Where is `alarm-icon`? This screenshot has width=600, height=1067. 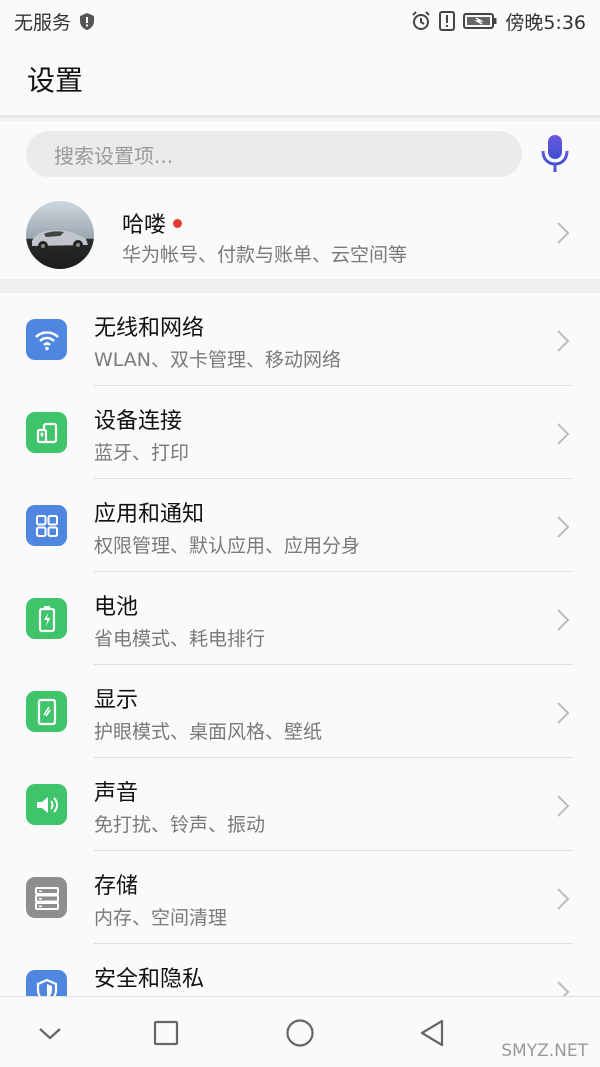
alarm-icon is located at coordinates (421, 20).